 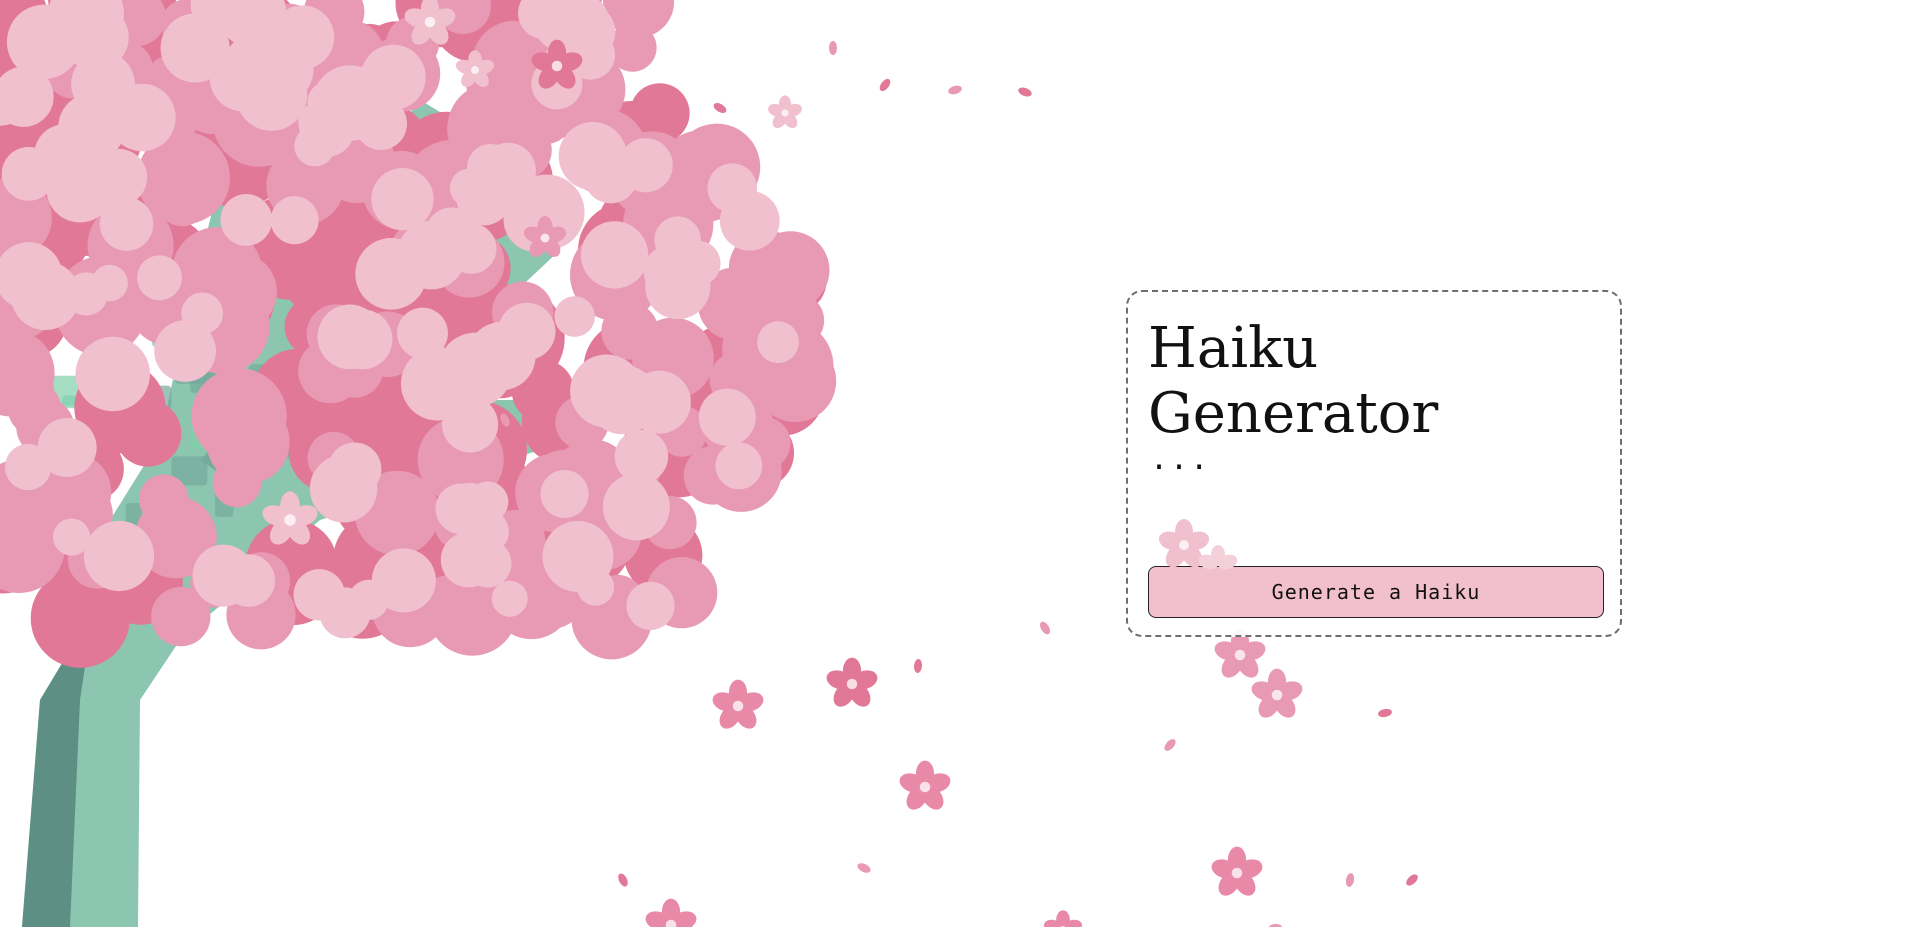 I want to click on page-title: Haiku Generator, so click(x=1293, y=381).